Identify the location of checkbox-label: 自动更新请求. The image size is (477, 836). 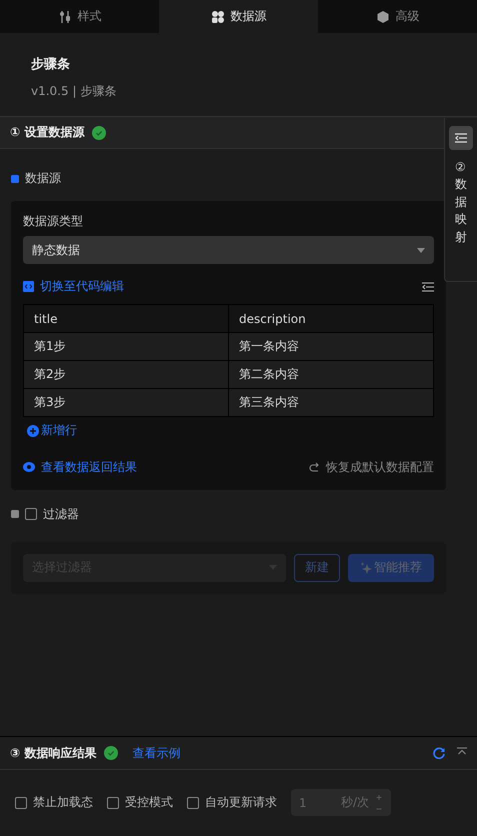
(241, 802).